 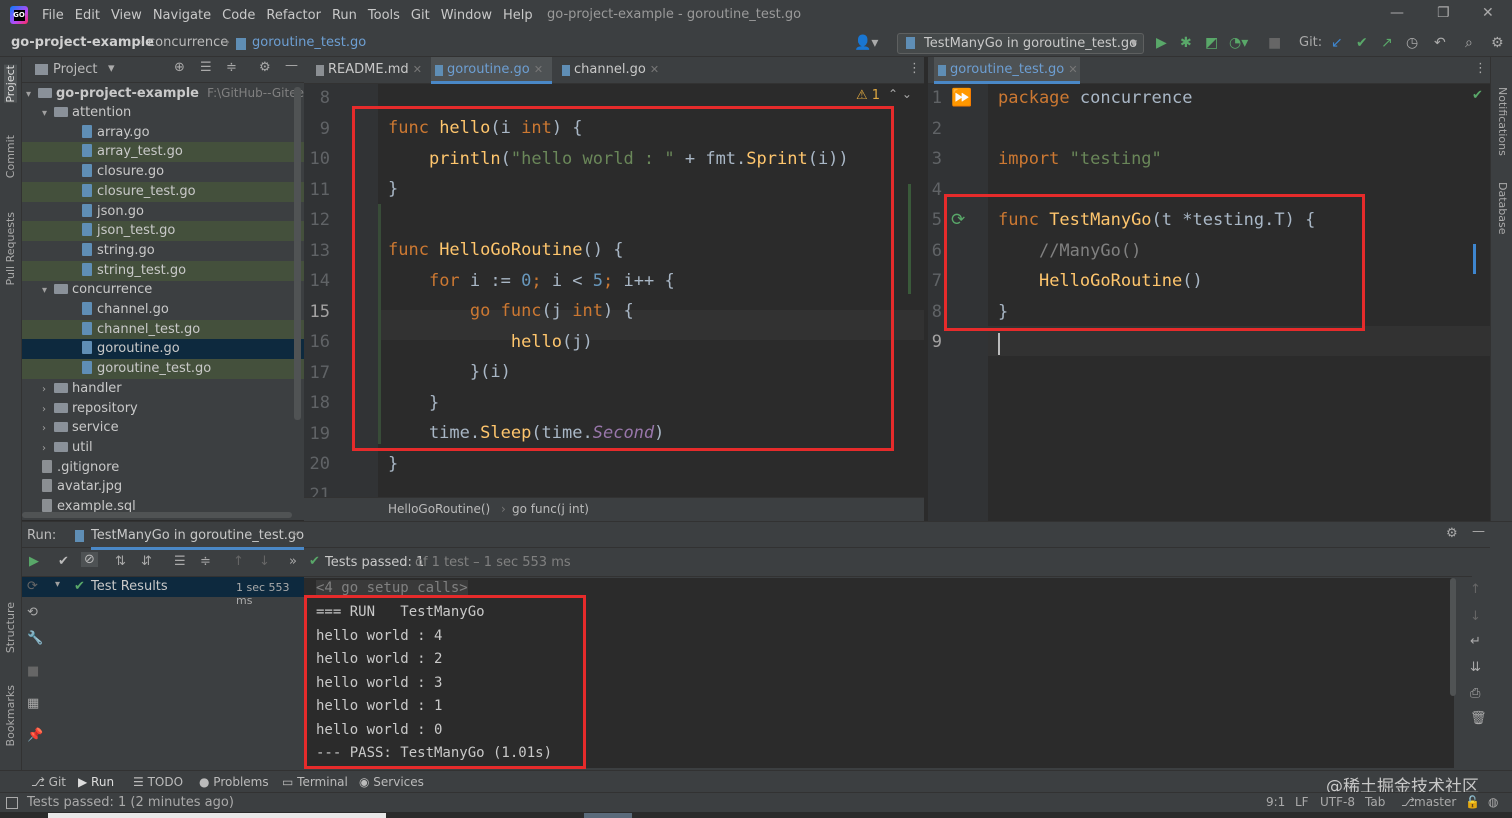 What do you see at coordinates (35, 735) in the screenshot?
I see `pin-icon: 📌` at bounding box center [35, 735].